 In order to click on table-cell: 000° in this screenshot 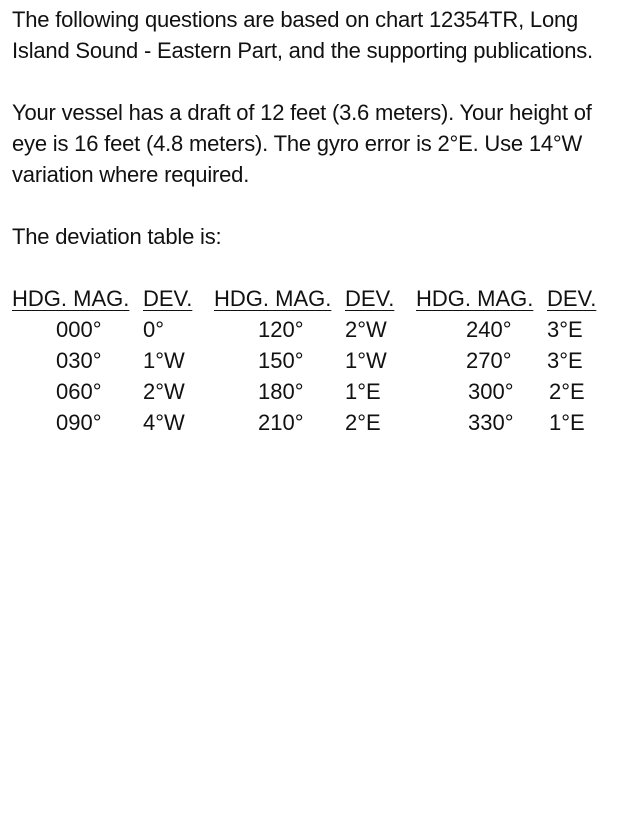, I will do `click(79, 329)`.